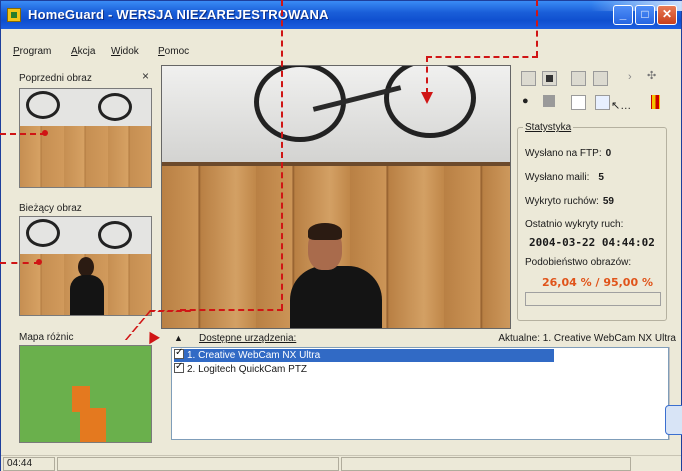 The height and width of the screenshot is (471, 682). I want to click on menu-akcja: Akcja, so click(83, 51).